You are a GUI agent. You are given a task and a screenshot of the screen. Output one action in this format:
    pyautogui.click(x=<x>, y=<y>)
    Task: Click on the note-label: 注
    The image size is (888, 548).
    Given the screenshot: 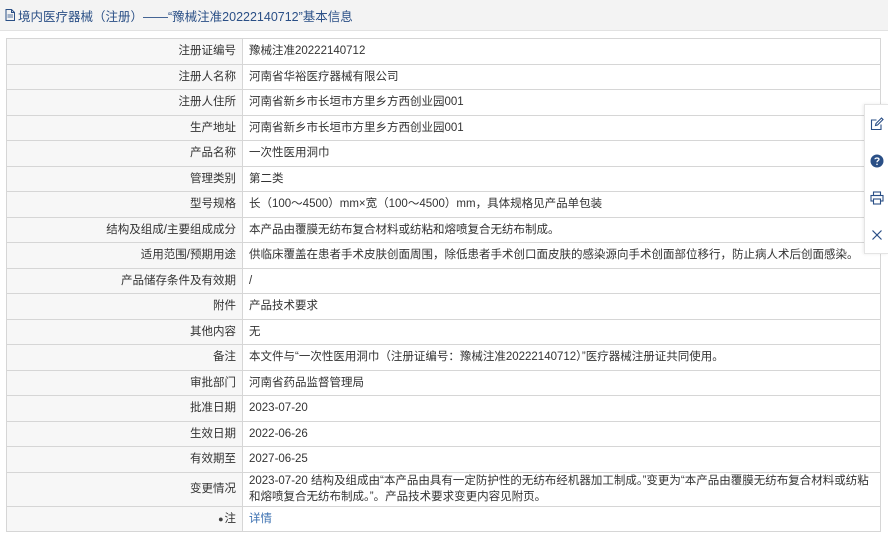 What is the action you would take?
    pyautogui.click(x=230, y=518)
    